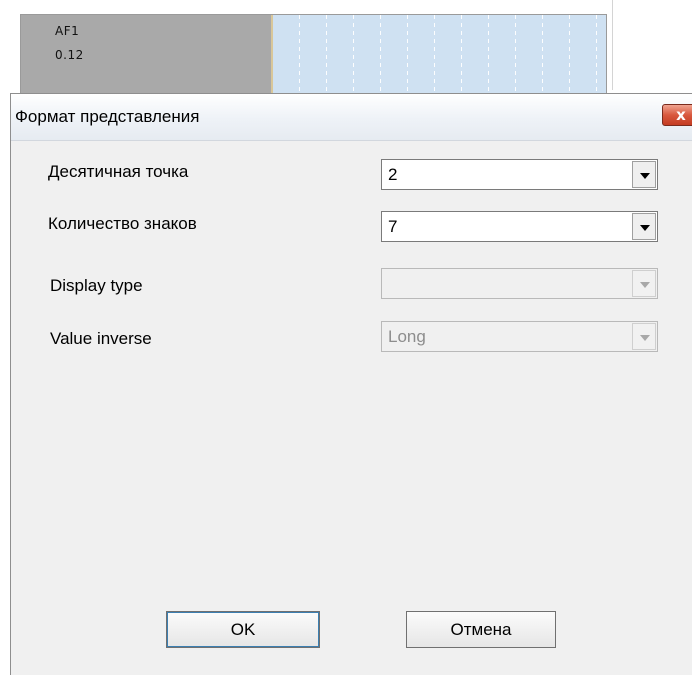 This screenshot has width=692, height=675. Describe the element at coordinates (101, 338) in the screenshot. I see `value-inverse-label: Value inverse` at that location.